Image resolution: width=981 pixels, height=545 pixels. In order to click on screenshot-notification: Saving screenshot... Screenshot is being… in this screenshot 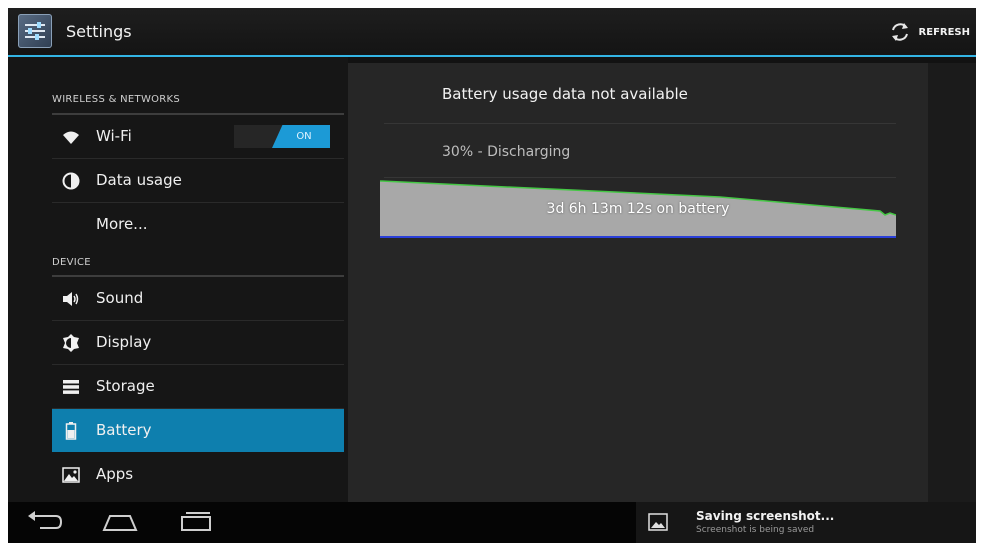, I will do `click(806, 522)`.